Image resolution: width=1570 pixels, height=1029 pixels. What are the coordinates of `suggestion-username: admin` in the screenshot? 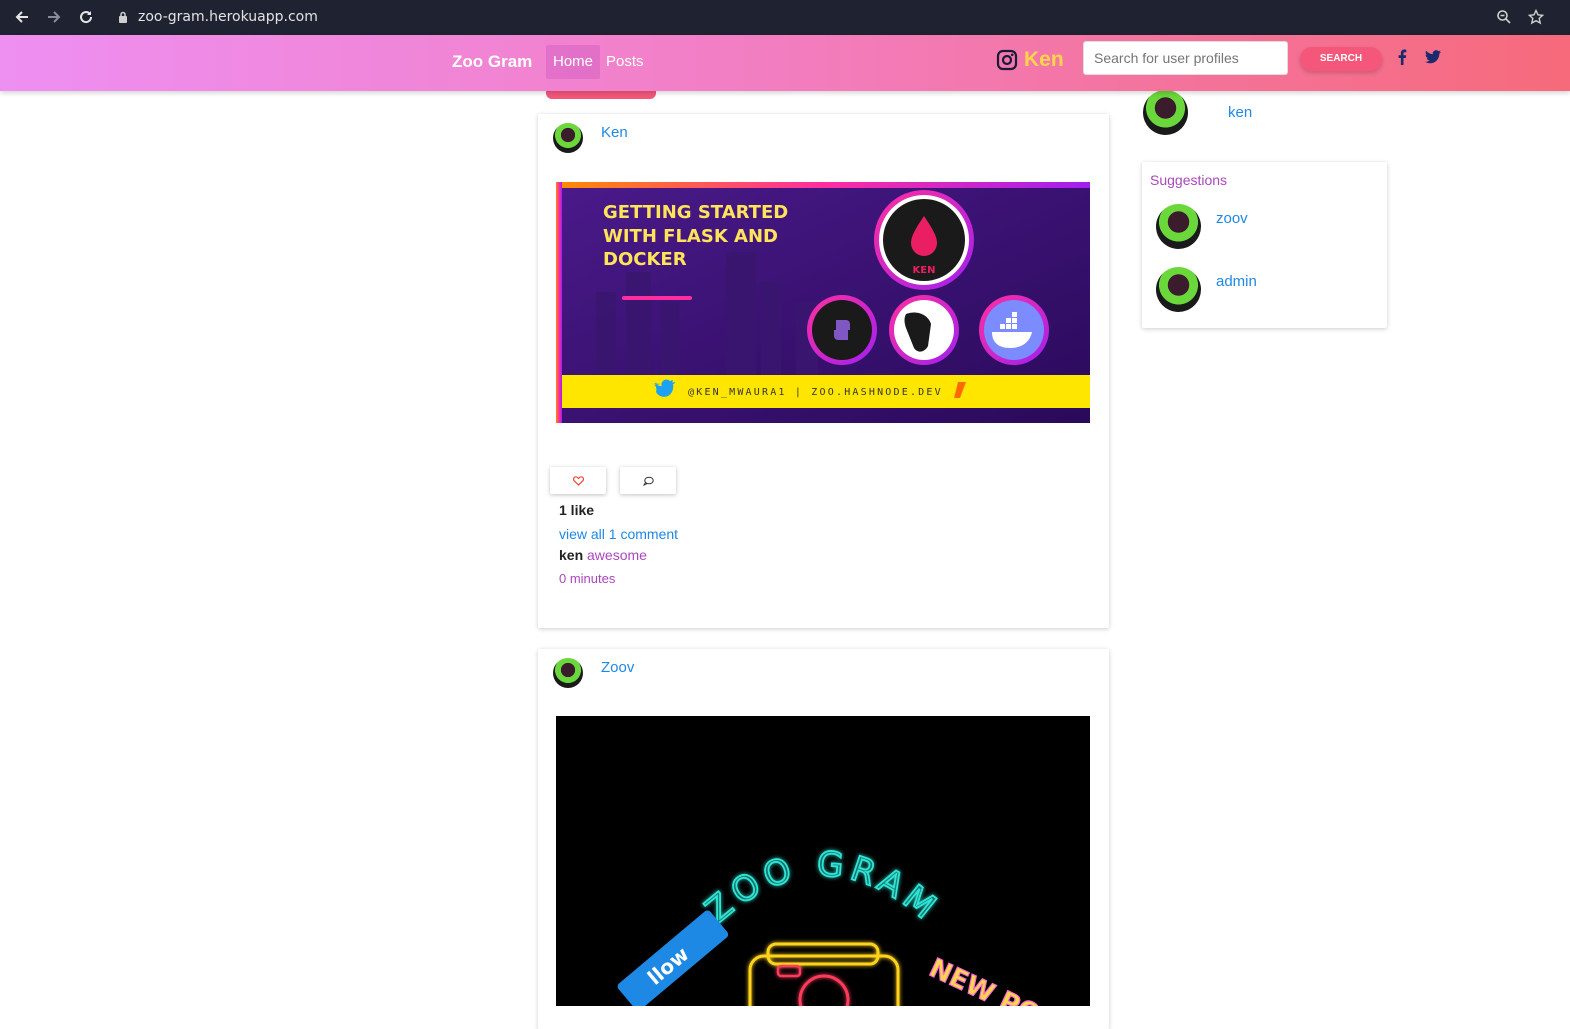 It's located at (1236, 281).